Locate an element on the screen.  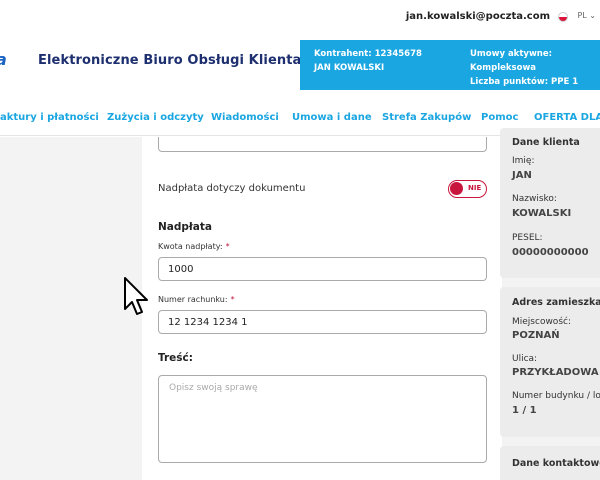
content-placeholder: Opisz swoją sprawę is located at coordinates (213, 388).